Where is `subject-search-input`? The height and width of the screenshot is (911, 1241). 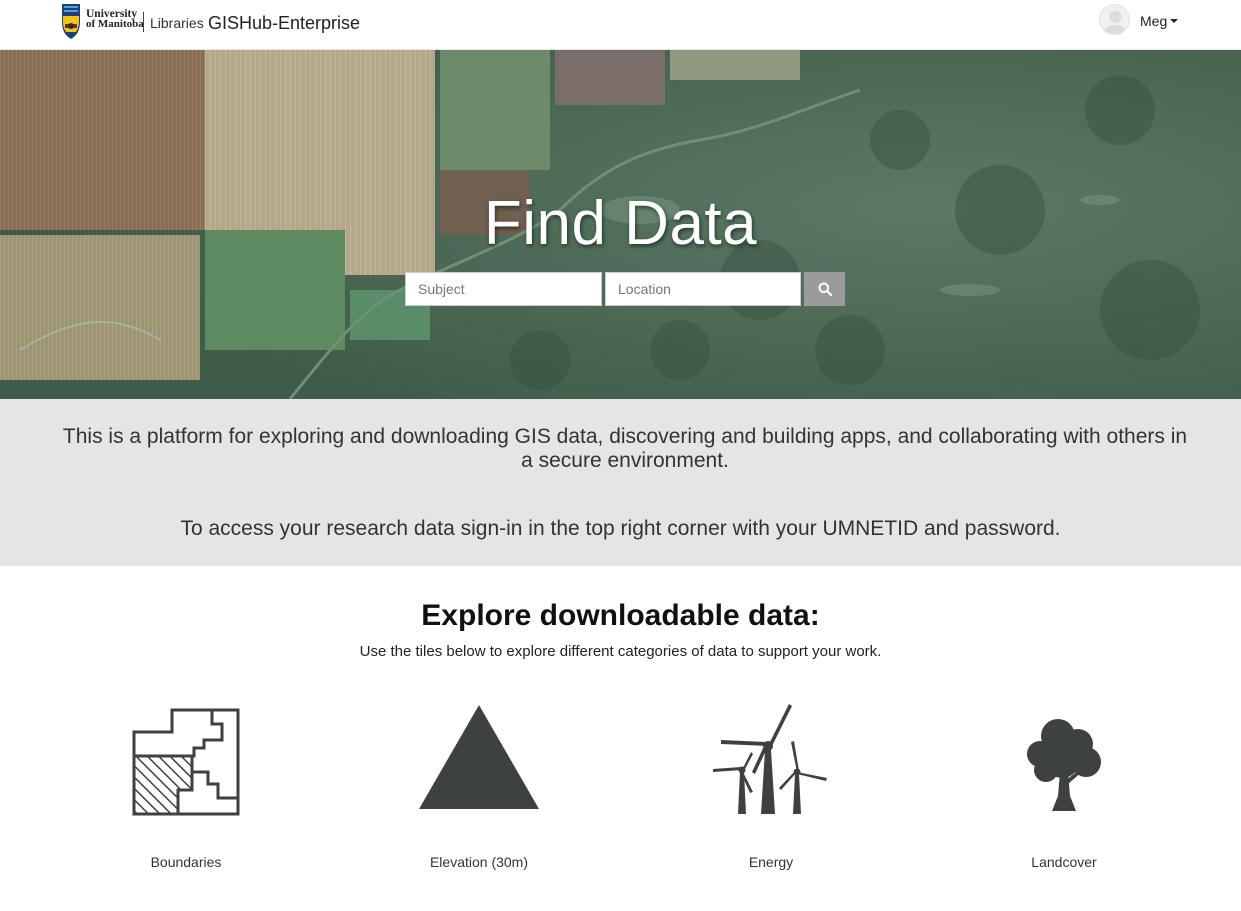
subject-search-input is located at coordinates (503, 289).